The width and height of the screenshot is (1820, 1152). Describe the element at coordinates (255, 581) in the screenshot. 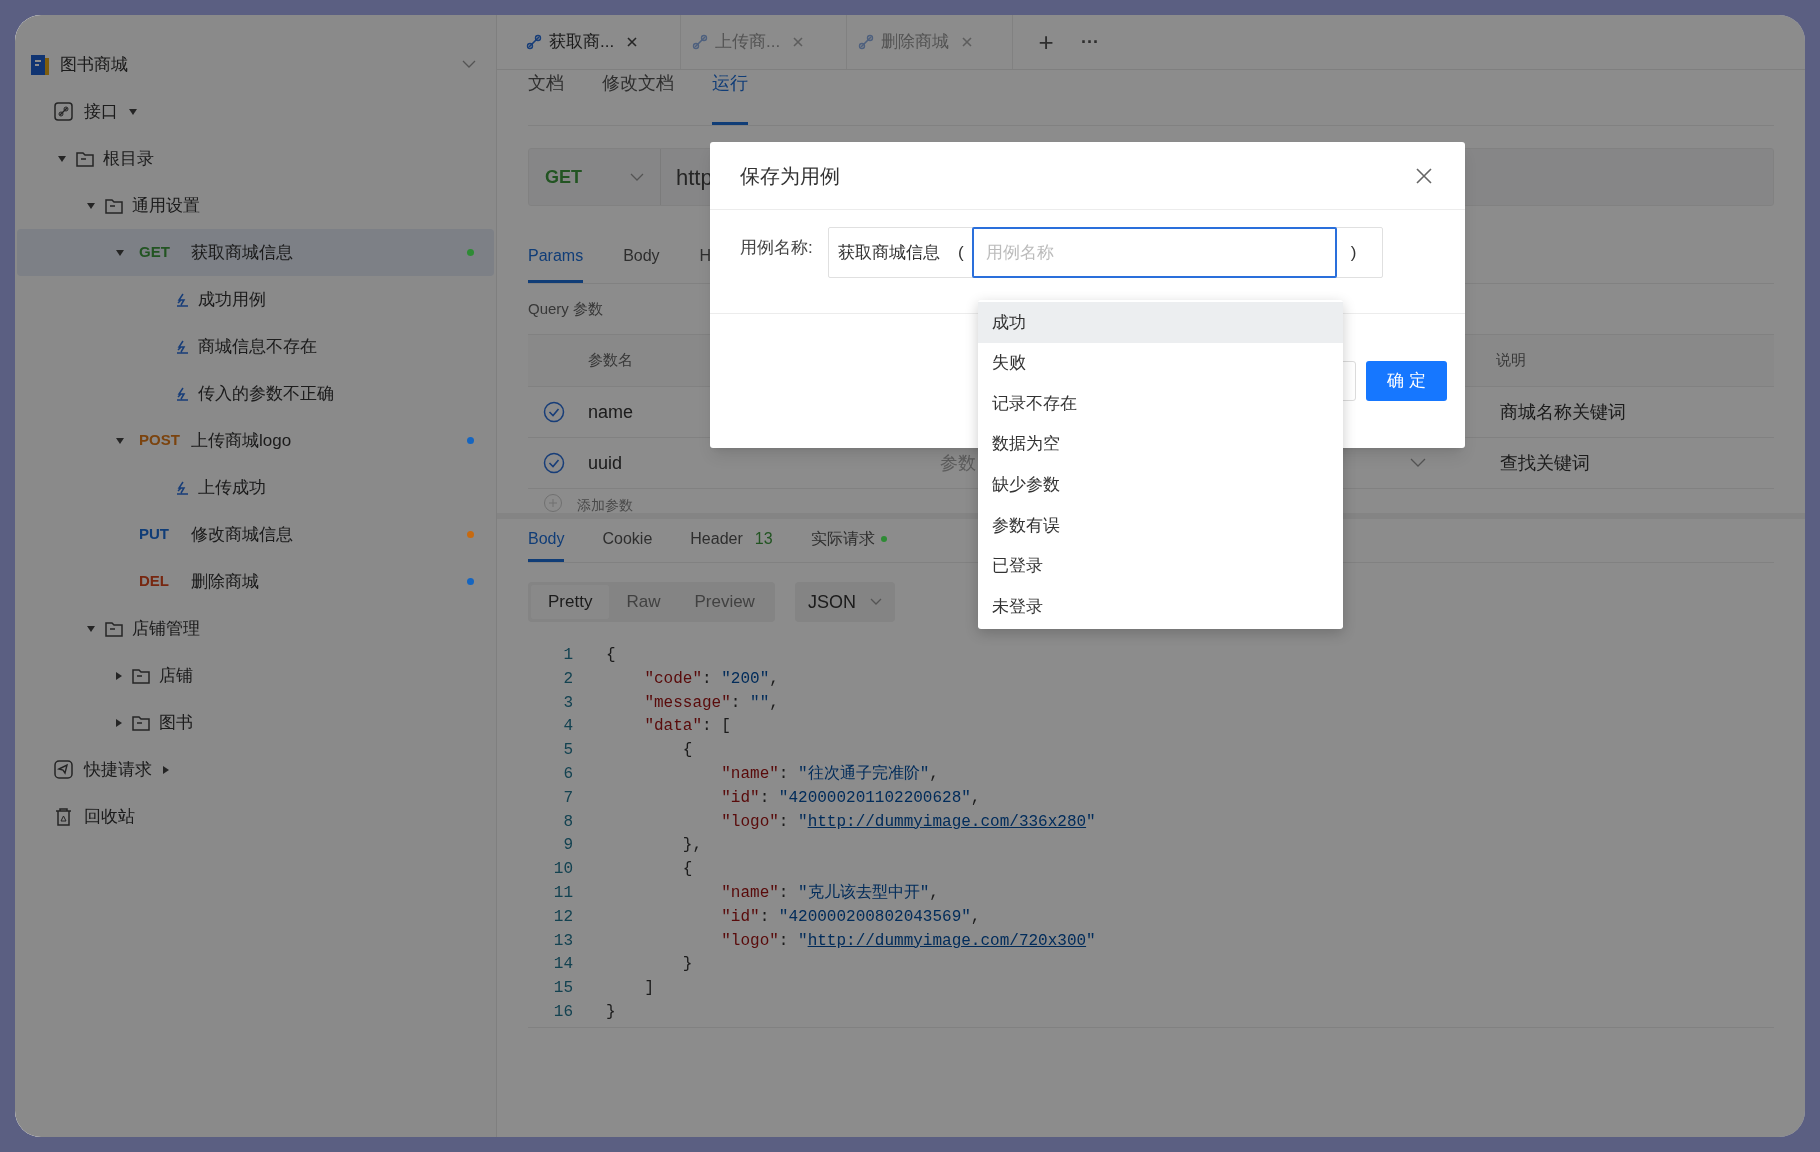

I see `api-item: DEL 删除商城` at that location.